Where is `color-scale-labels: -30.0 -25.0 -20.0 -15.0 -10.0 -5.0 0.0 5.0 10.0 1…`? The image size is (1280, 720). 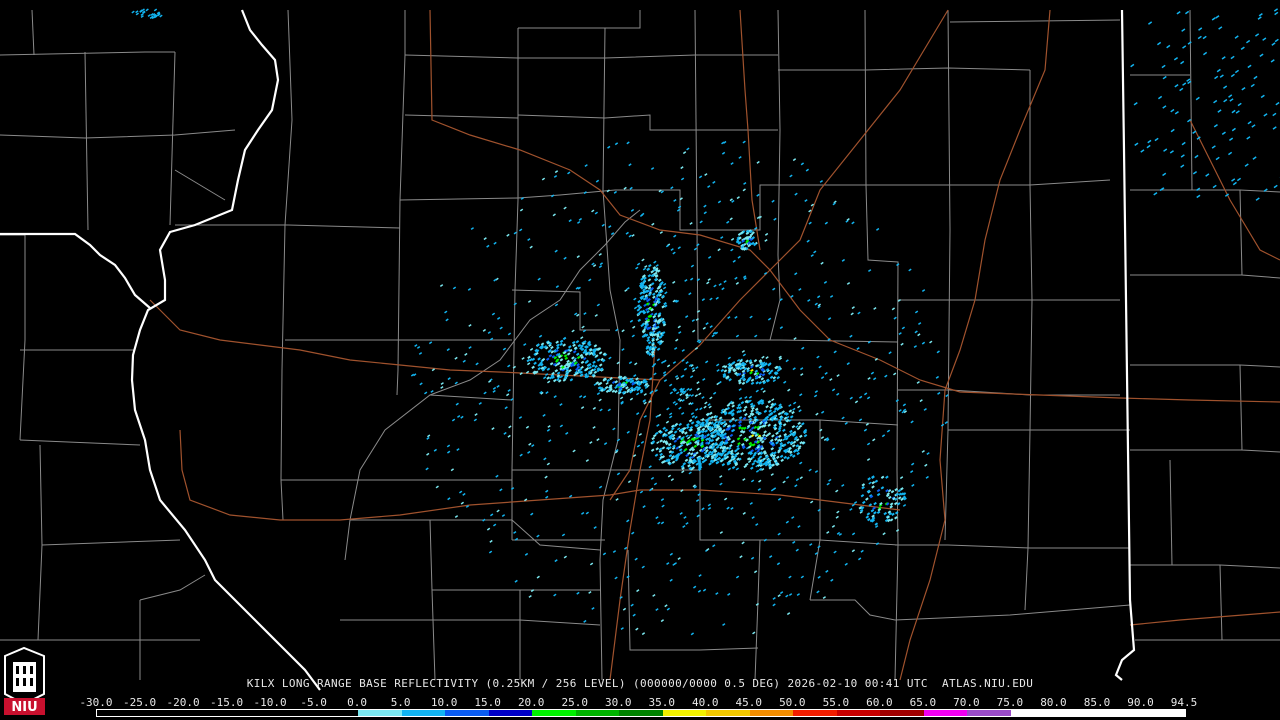 color-scale-labels: -30.0 -25.0 -20.0 -15.0 -10.0 -5.0 0.0 5.0 10.0 1… is located at coordinates (638, 702).